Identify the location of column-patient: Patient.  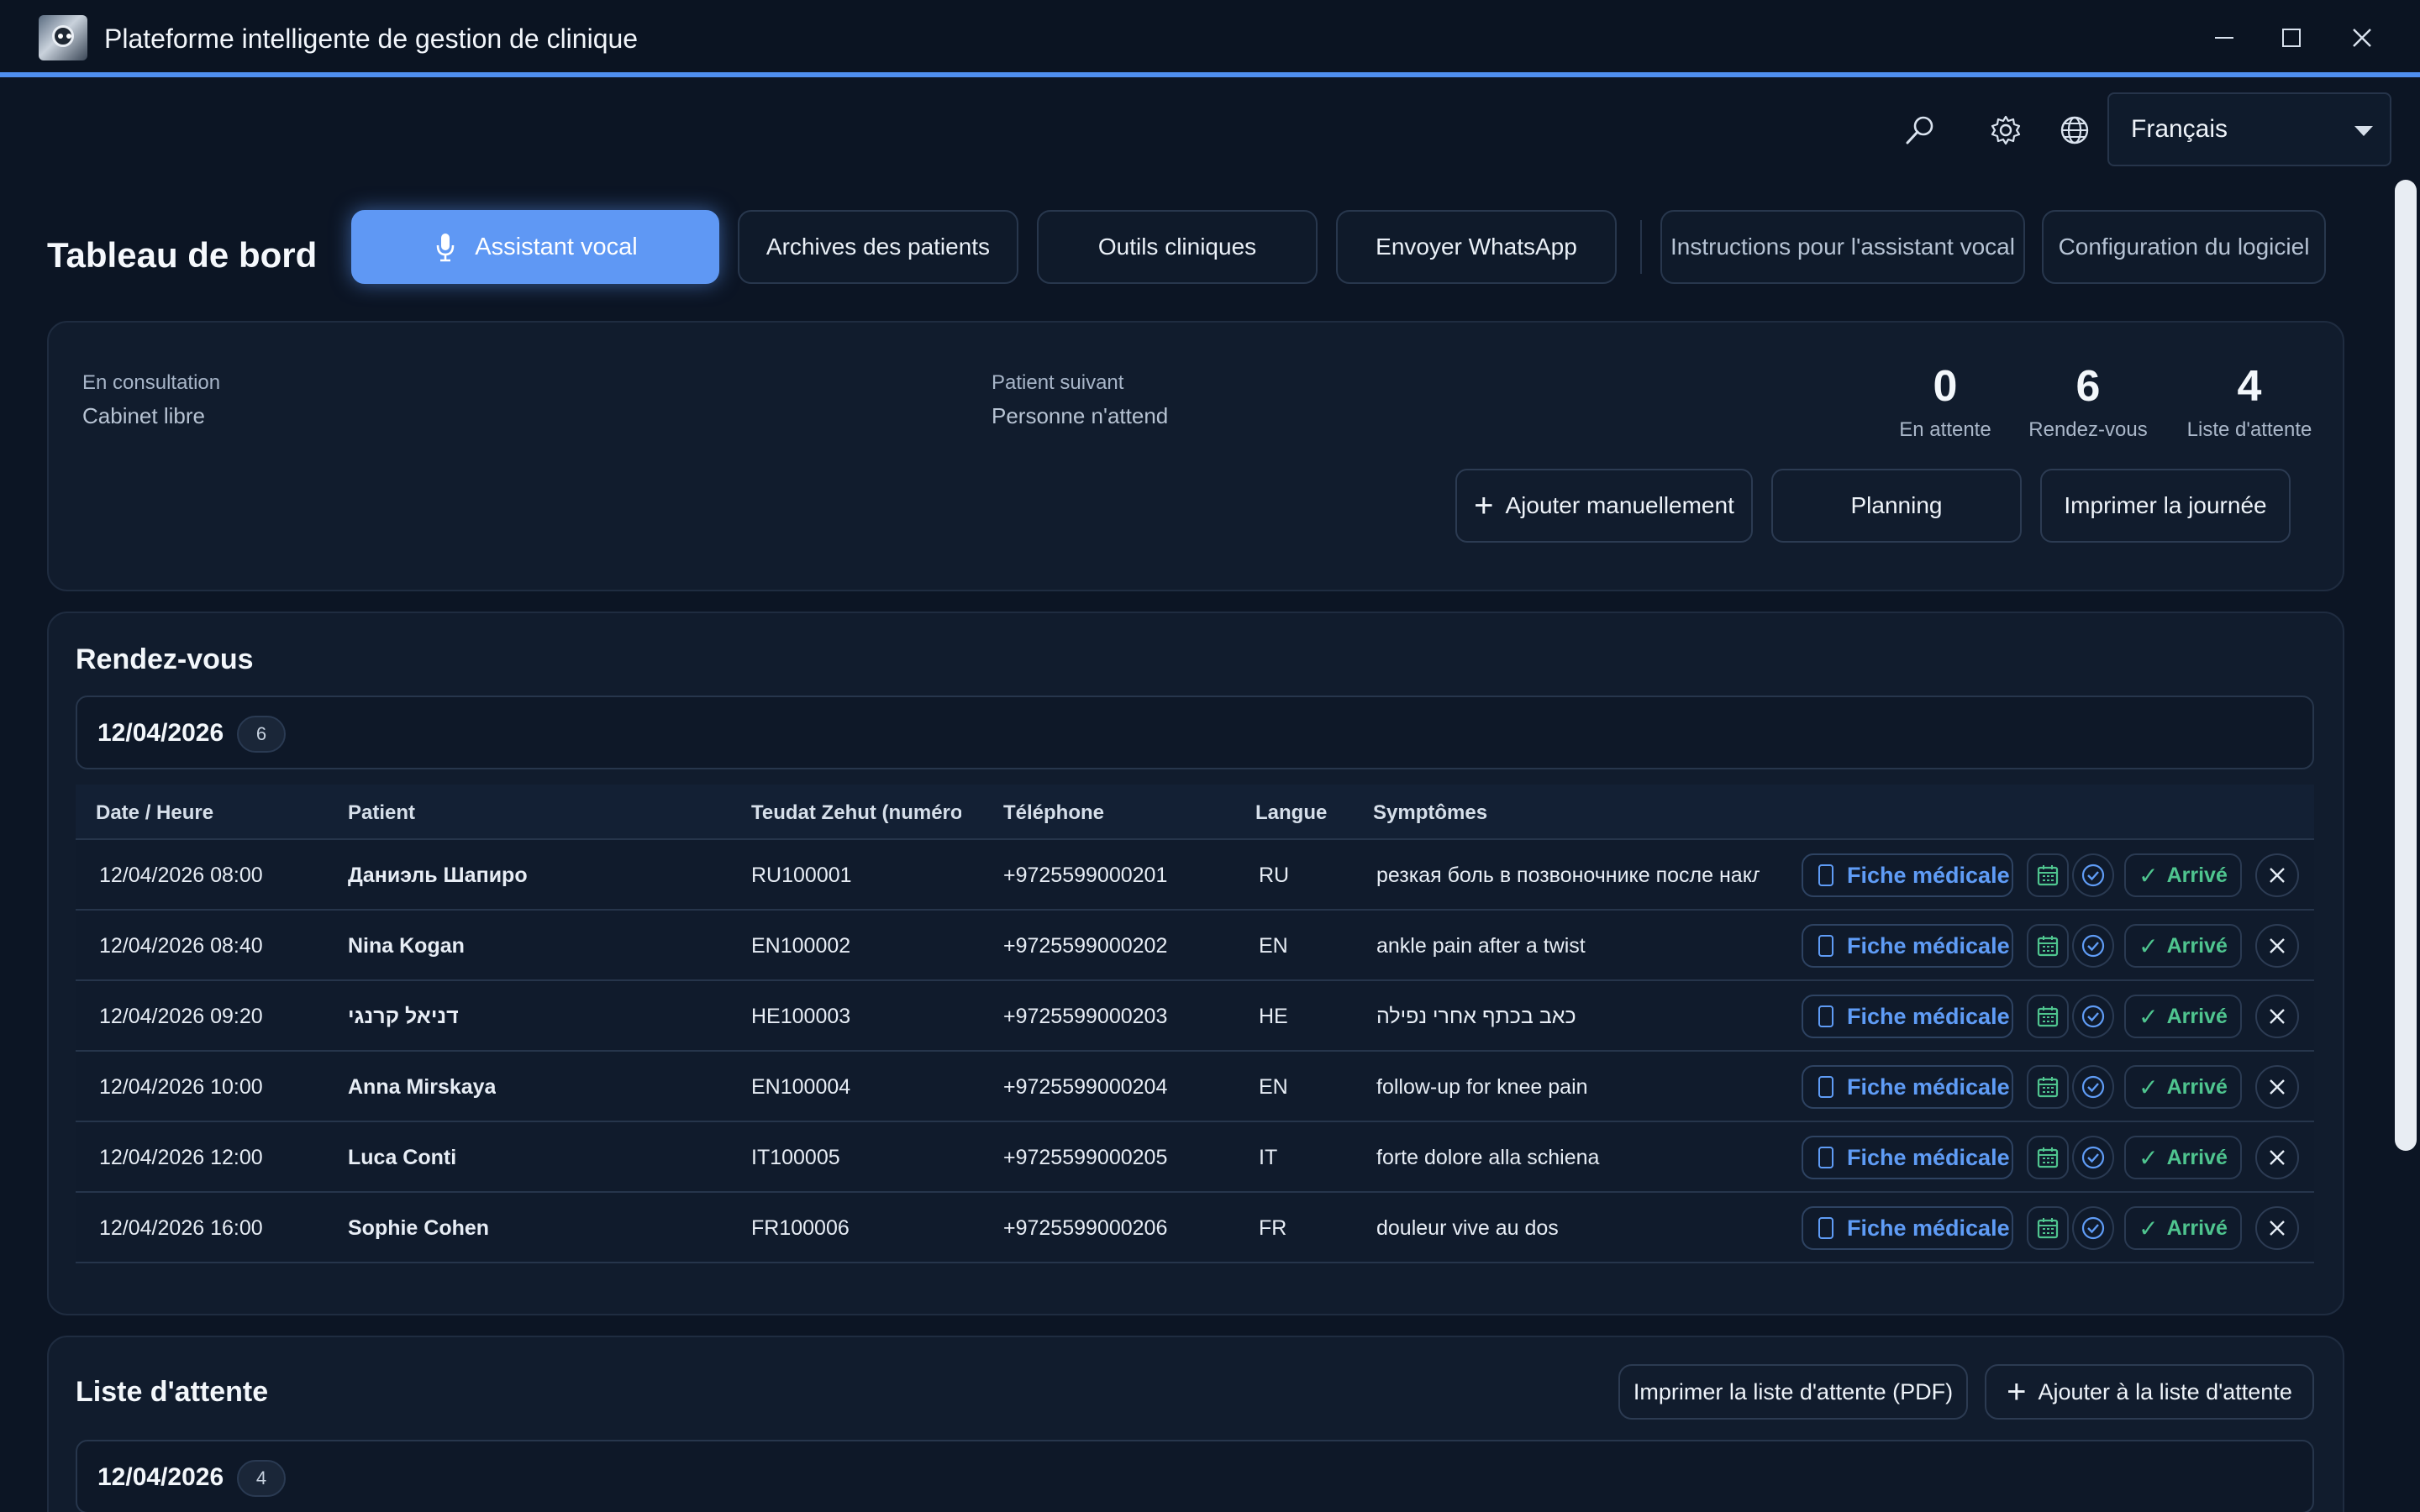
(382, 813).